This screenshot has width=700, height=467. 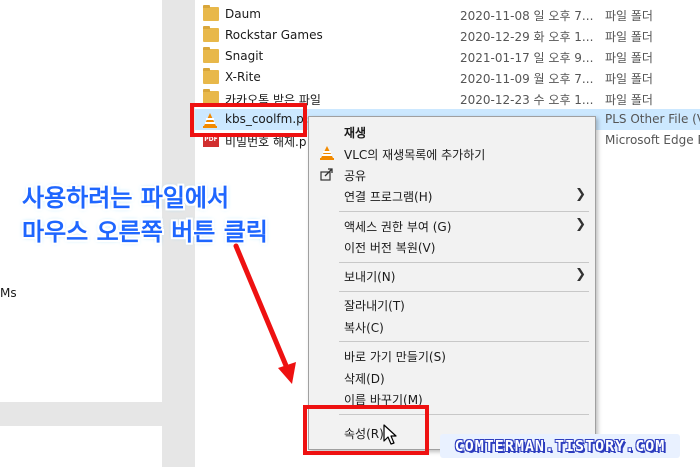 What do you see at coordinates (364, 379) in the screenshot?
I see `menu-item-label: 삭제(D)` at bounding box center [364, 379].